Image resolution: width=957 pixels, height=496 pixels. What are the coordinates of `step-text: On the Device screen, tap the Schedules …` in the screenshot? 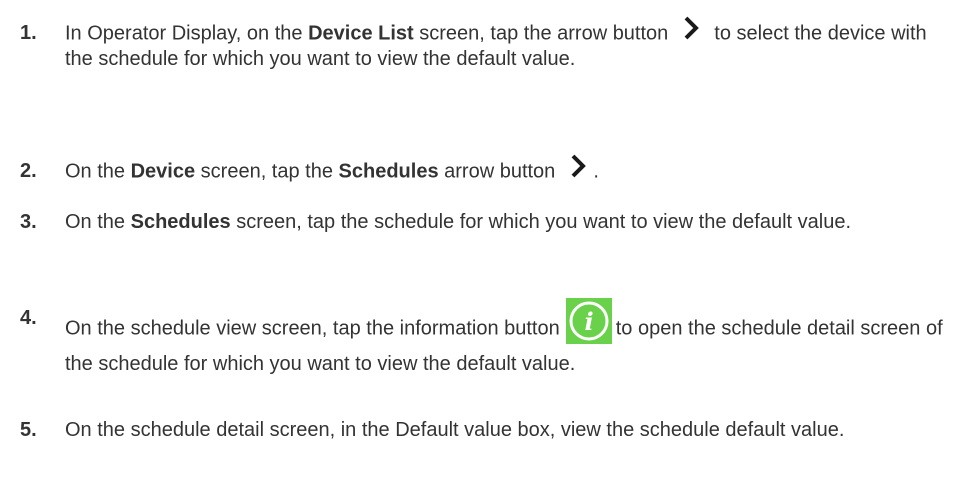 It's located at (505, 169).